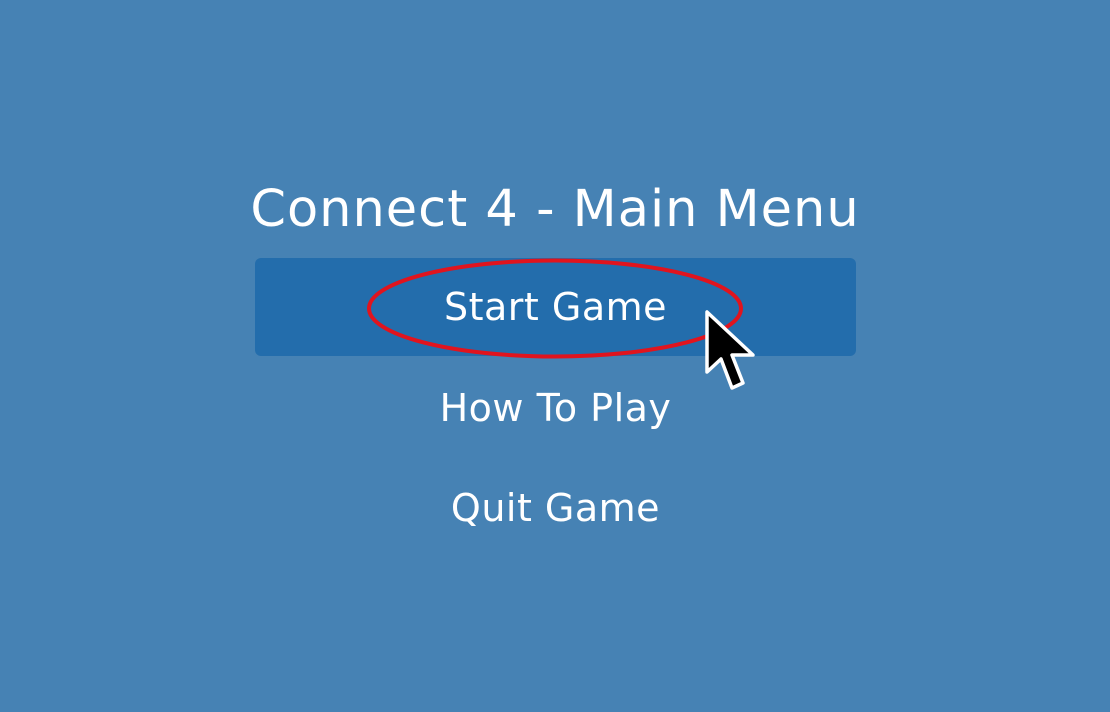 The height and width of the screenshot is (712, 1110). What do you see at coordinates (555, 307) in the screenshot?
I see `start-game-button: Start Game` at bounding box center [555, 307].